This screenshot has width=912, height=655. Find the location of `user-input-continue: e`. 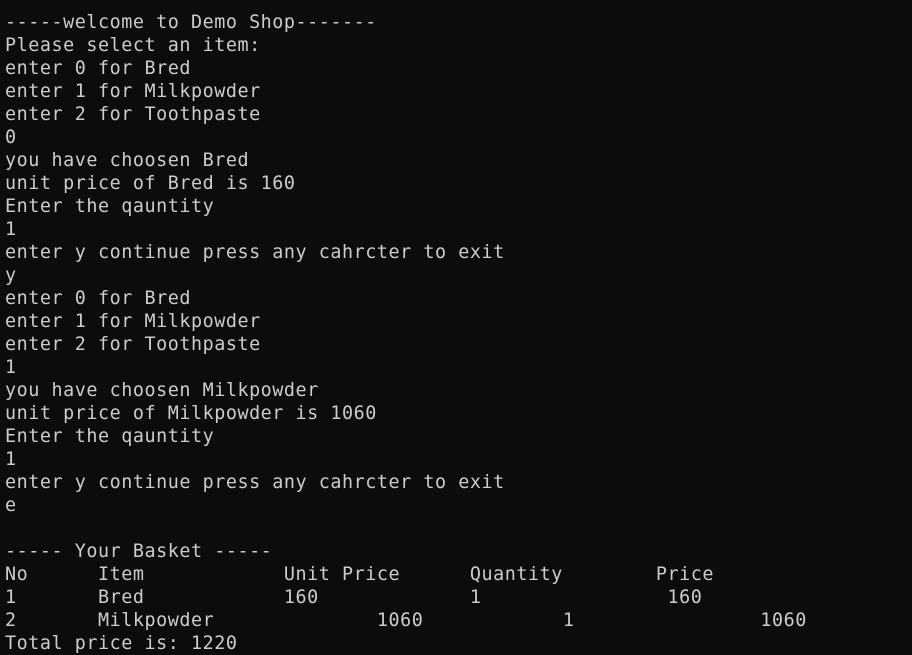

user-input-continue: e is located at coordinates (11, 505).